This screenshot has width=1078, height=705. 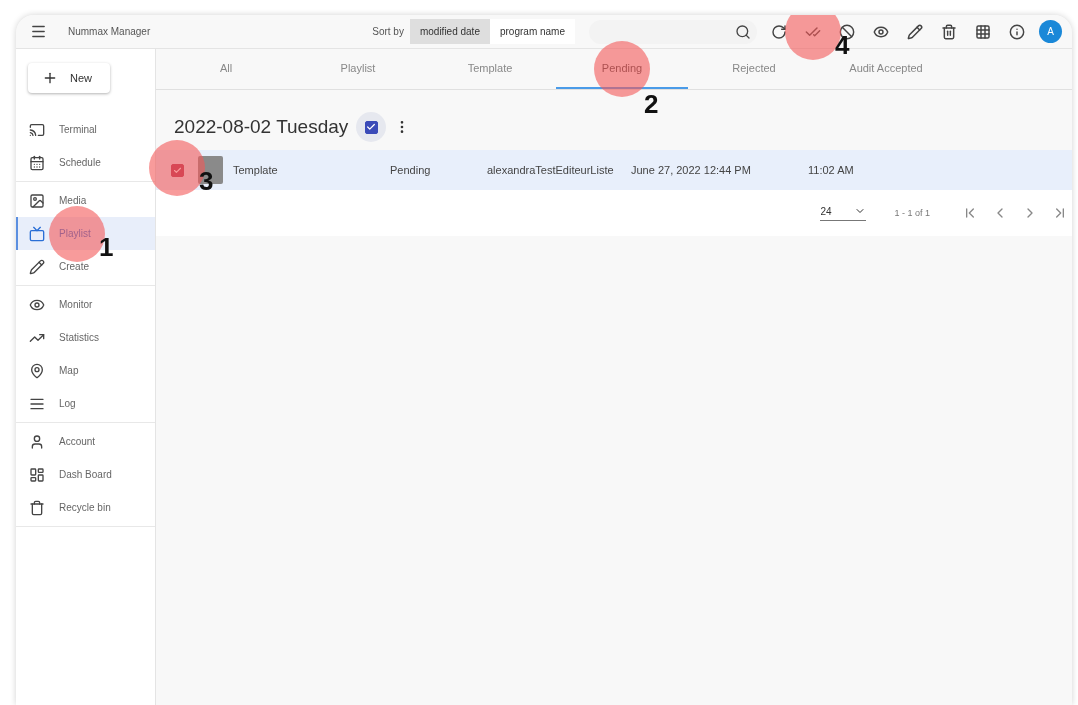 What do you see at coordinates (37, 441) in the screenshot?
I see `person-icon` at bounding box center [37, 441].